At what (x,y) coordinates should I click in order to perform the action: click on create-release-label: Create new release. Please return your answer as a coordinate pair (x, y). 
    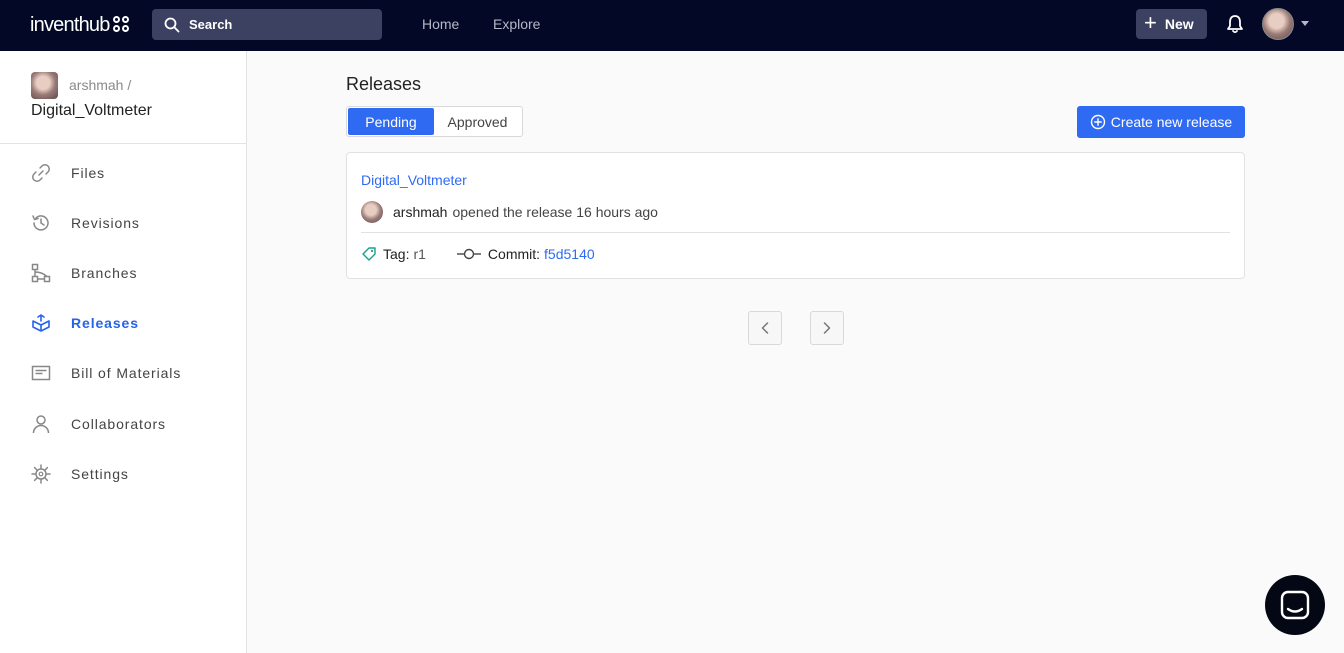
    Looking at the image, I should click on (1171, 122).